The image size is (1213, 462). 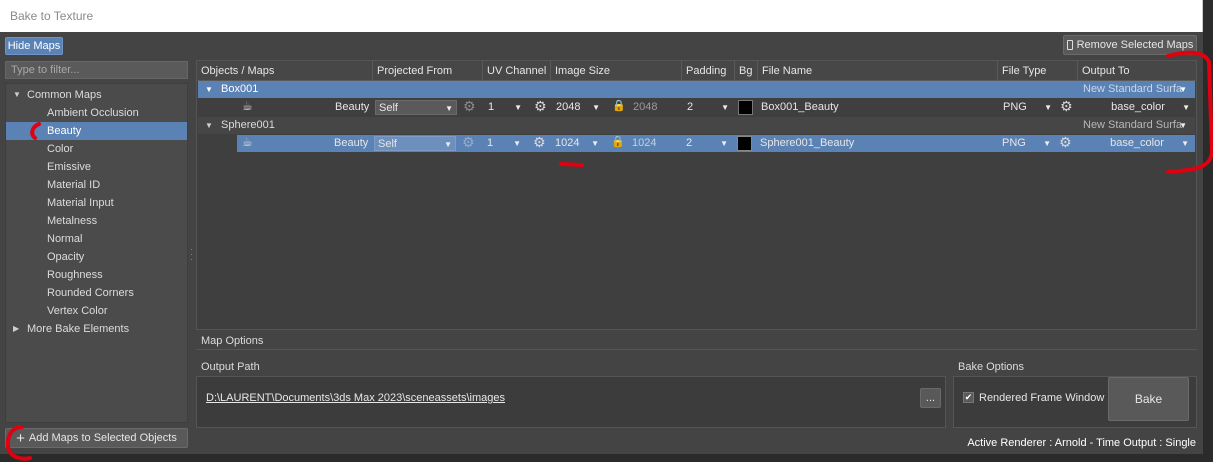 I want to click on object-name: Box001, so click(x=240, y=89).